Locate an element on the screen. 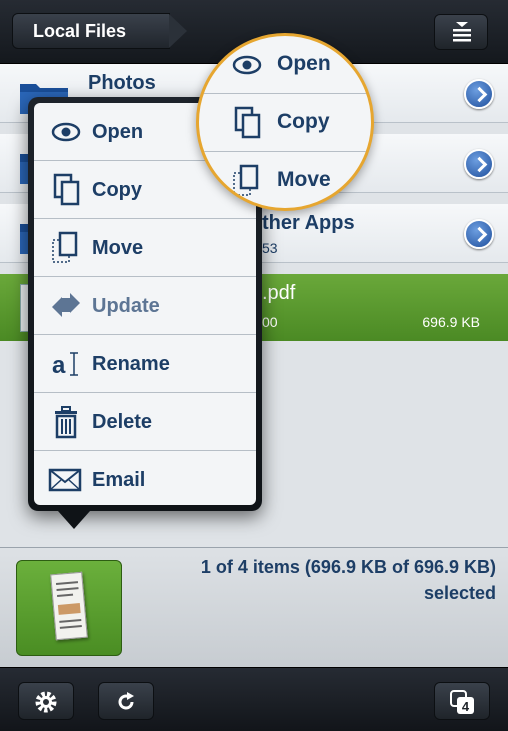 This screenshot has height=731, width=508. rename-text-cursor-icon: a is located at coordinates (65, 365).